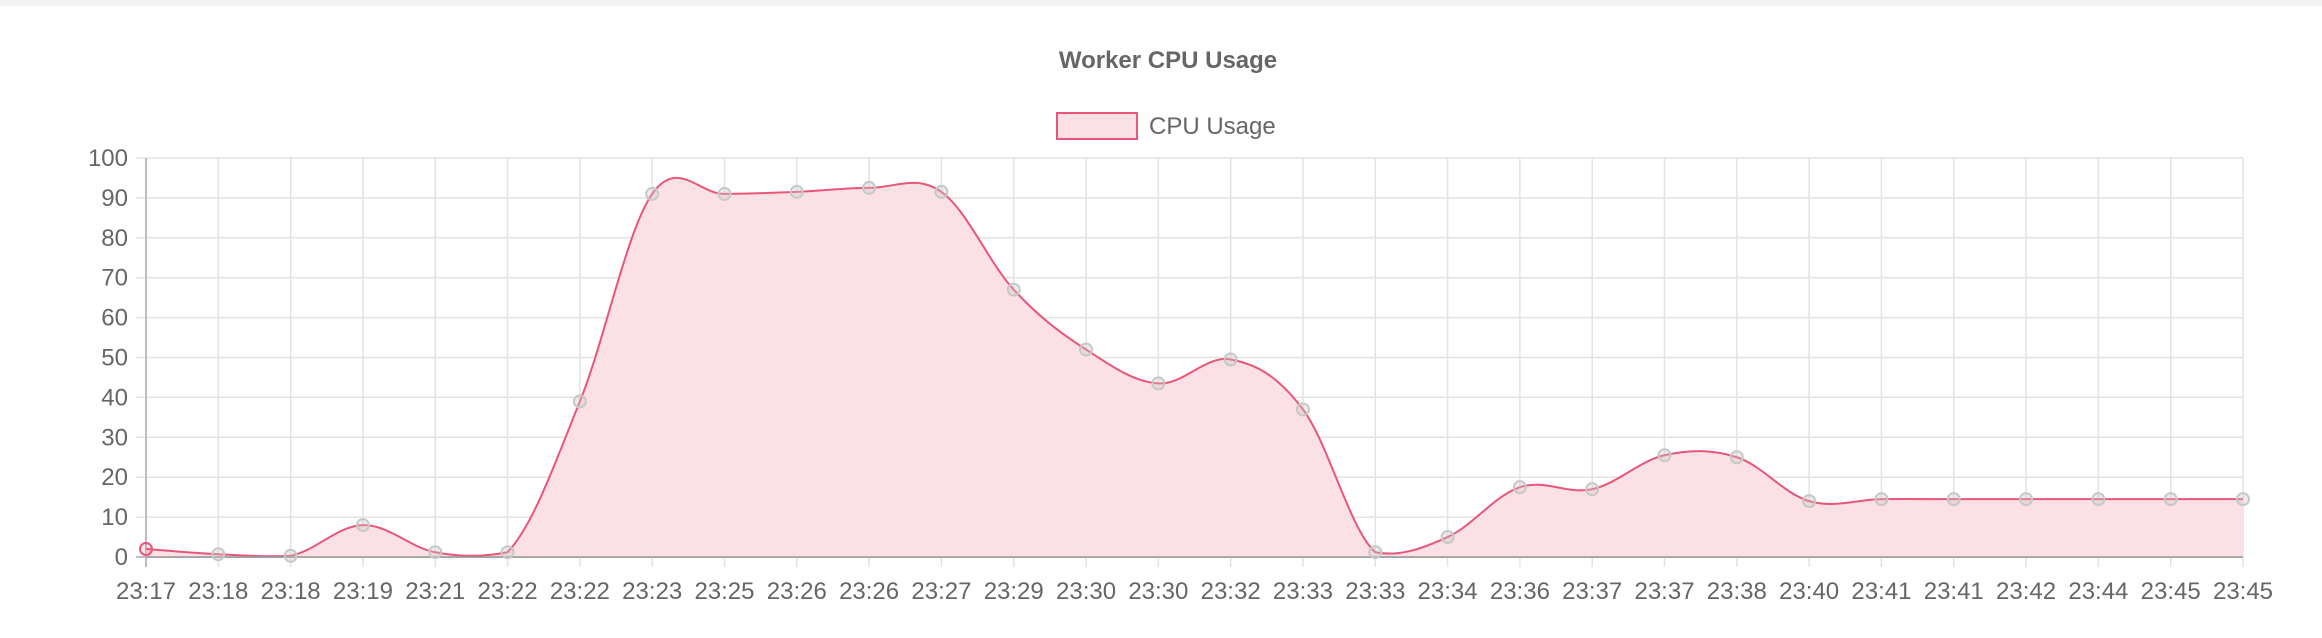 Image resolution: width=2322 pixels, height=638 pixels. I want to click on x-tick-label: 23:29, so click(1014, 591).